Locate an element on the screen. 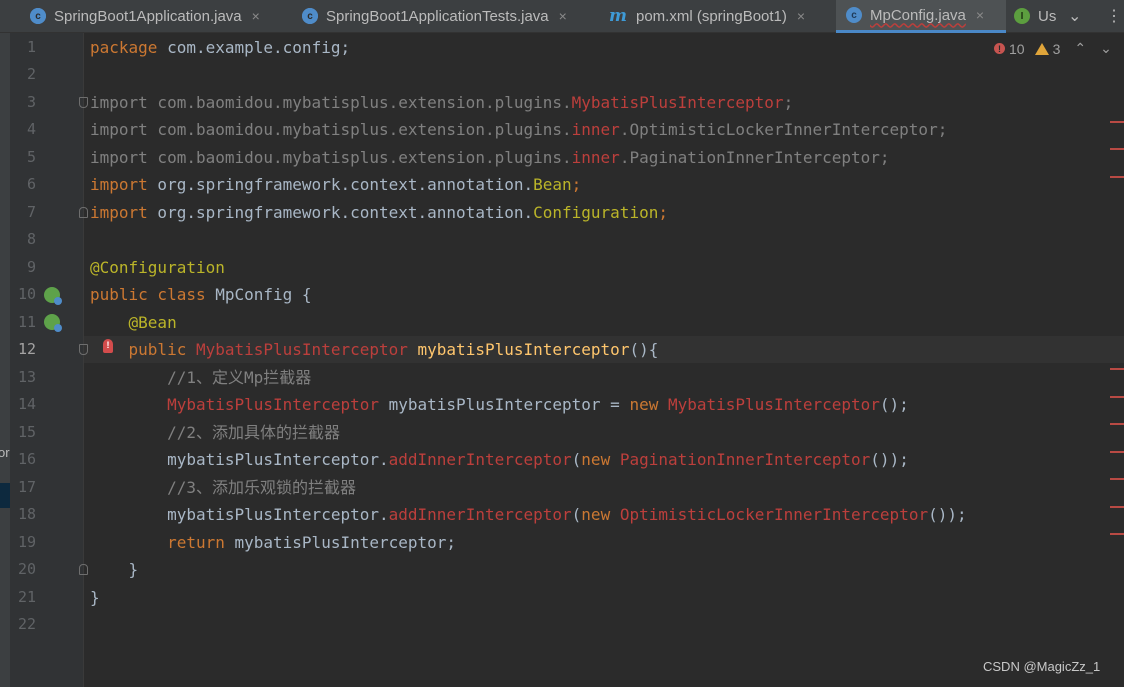 The width and height of the screenshot is (1124, 687). tab-us: I Us is located at coordinates (1037, 16).